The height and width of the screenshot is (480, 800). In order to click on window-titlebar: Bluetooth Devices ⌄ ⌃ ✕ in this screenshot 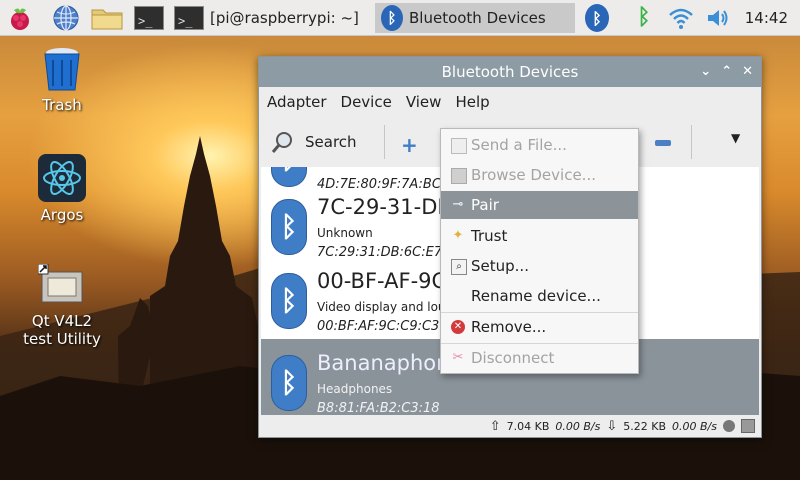, I will do `click(510, 72)`.